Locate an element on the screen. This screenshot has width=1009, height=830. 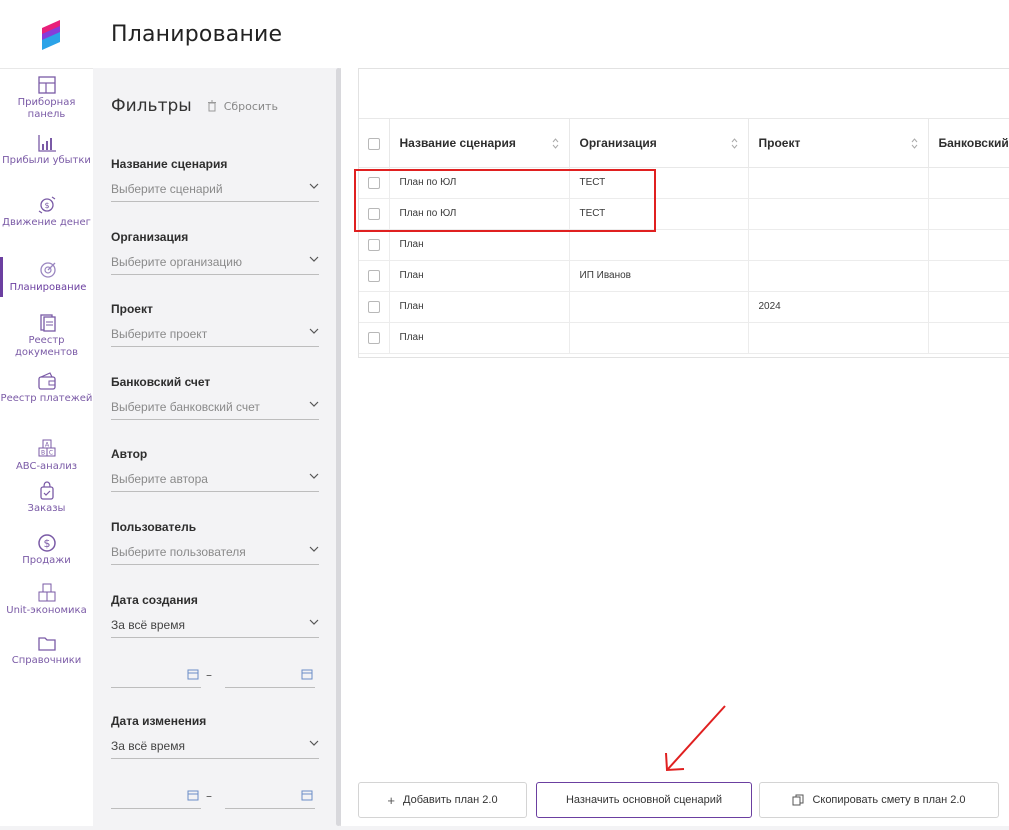
nav-label: Справочники is located at coordinates (46, 660).